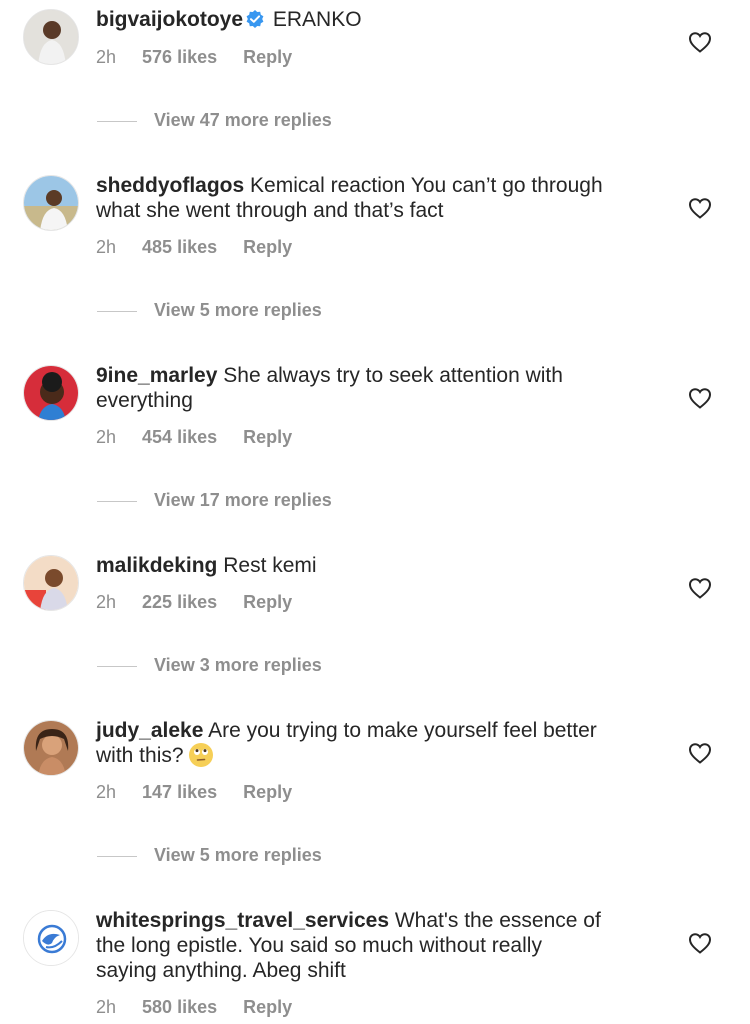 The image size is (750, 1024). I want to click on comment-text: everything, so click(144, 400).